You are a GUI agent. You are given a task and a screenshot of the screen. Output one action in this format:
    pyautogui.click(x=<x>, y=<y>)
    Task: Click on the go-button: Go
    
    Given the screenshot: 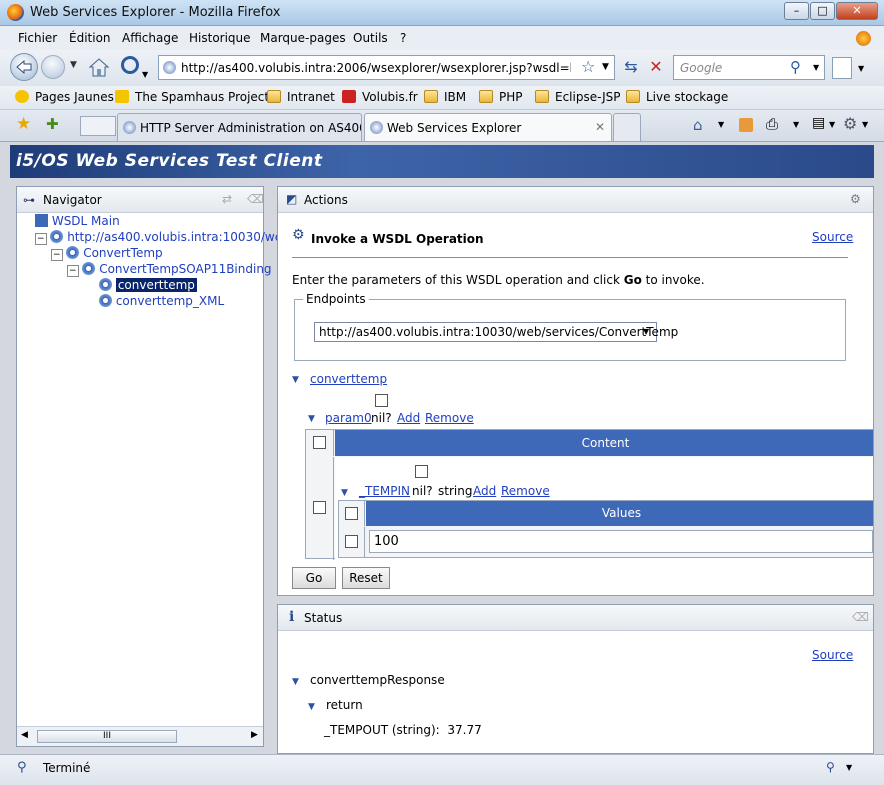 What is the action you would take?
    pyautogui.click(x=314, y=578)
    